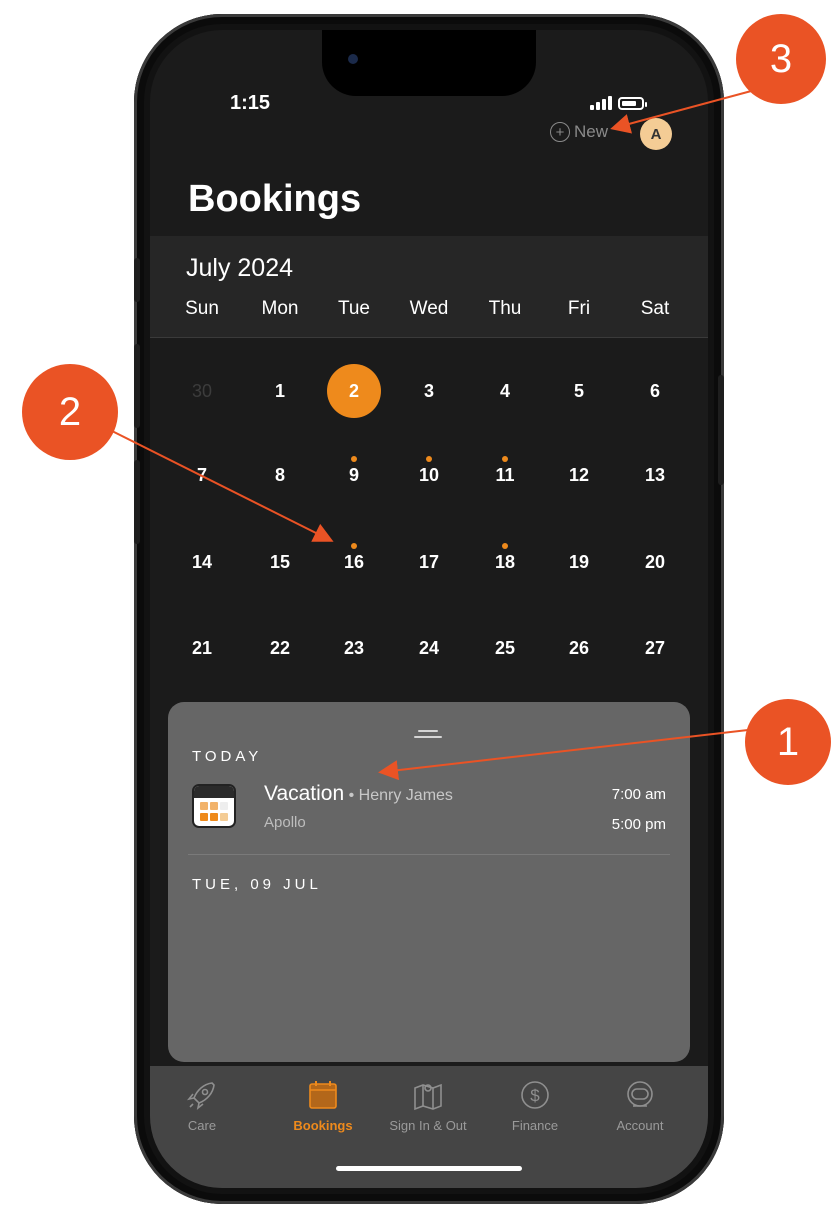  Describe the element at coordinates (505, 648) in the screenshot. I see `calendar-day: 25` at that location.